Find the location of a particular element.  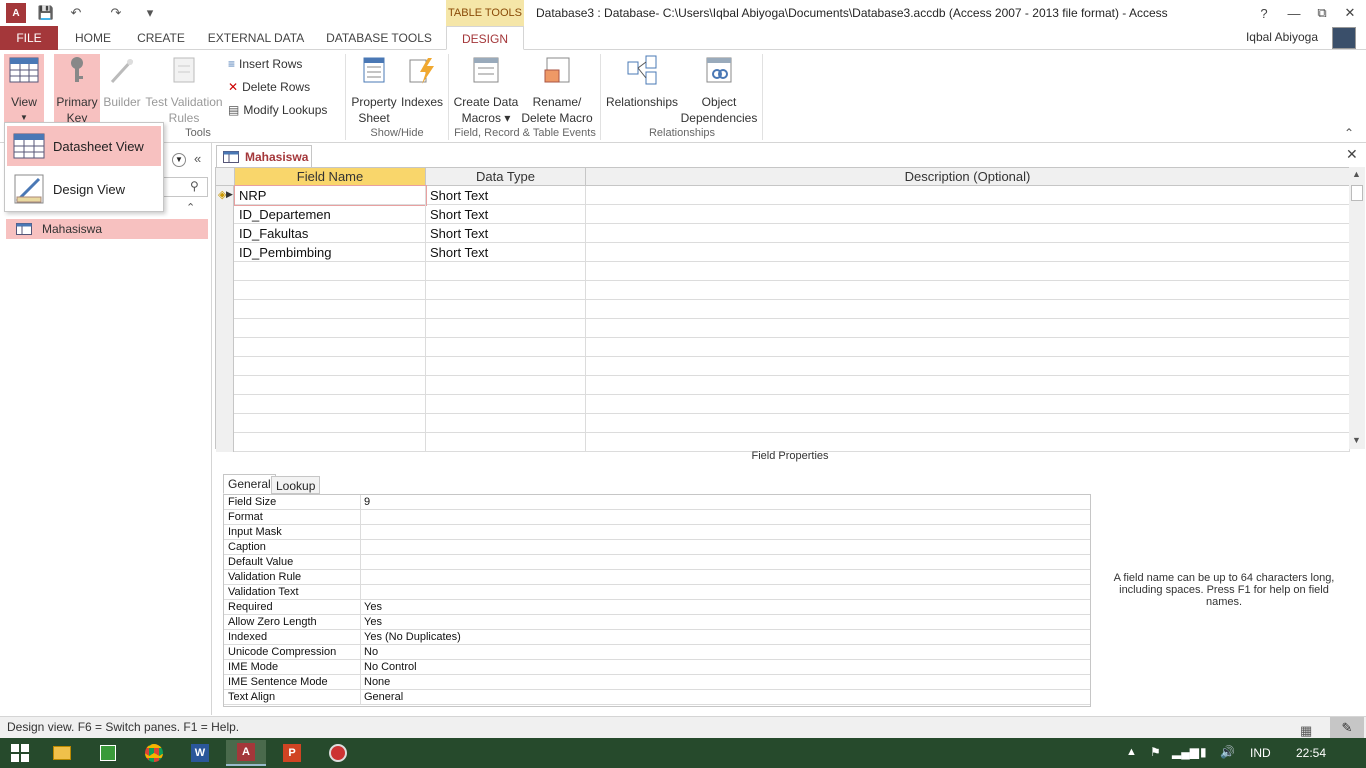

create-data-macros-button: Create Data Macros ▾ is located at coordinates (486, 90).